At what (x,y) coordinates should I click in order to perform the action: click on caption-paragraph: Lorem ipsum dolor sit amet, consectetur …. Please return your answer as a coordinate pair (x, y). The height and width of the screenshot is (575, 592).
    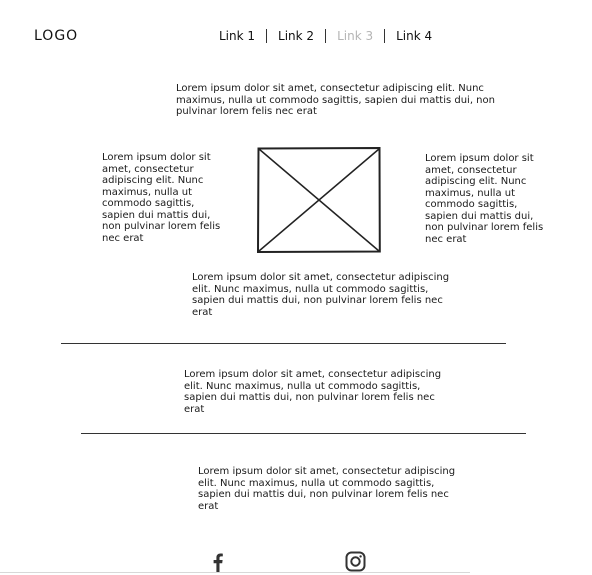
    Looking at the image, I should click on (321, 295).